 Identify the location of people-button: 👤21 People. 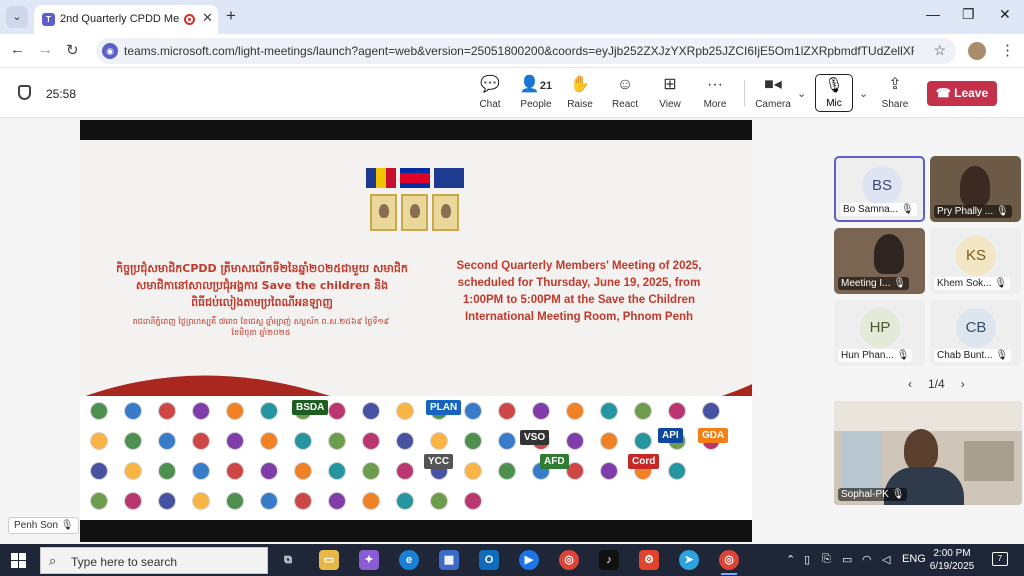
(536, 92).